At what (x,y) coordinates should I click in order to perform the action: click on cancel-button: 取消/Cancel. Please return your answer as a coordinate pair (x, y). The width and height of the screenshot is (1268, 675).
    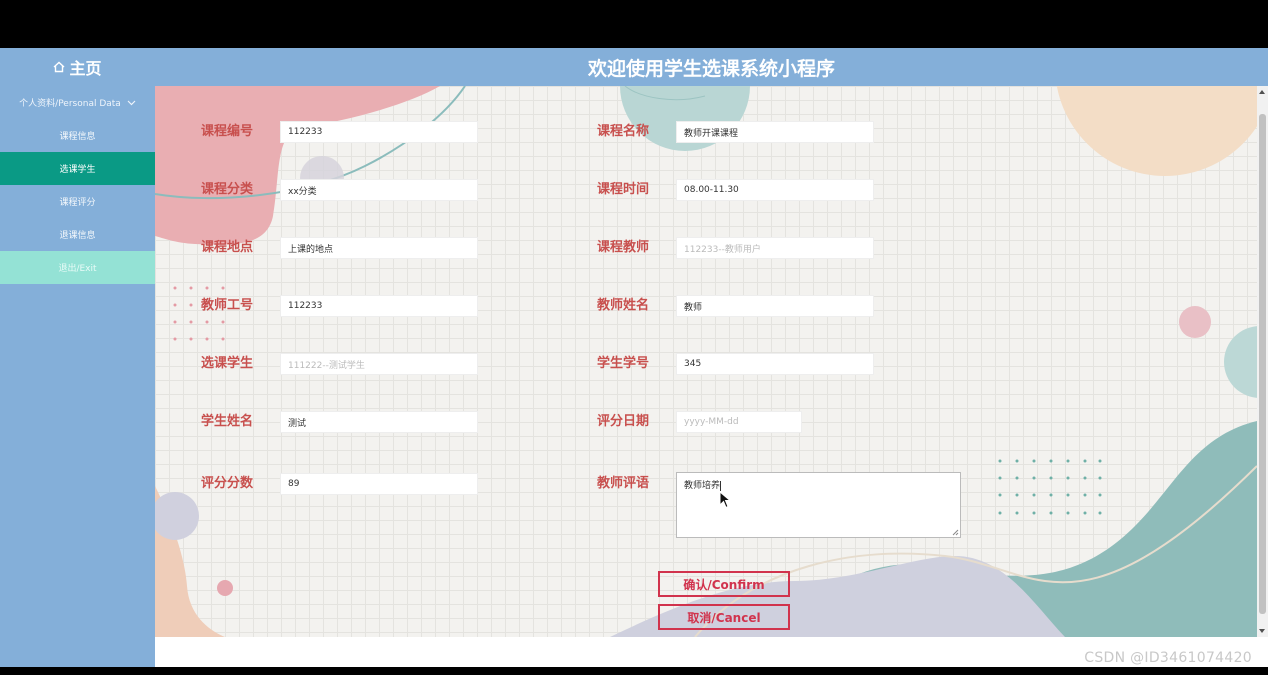
    Looking at the image, I should click on (724, 617).